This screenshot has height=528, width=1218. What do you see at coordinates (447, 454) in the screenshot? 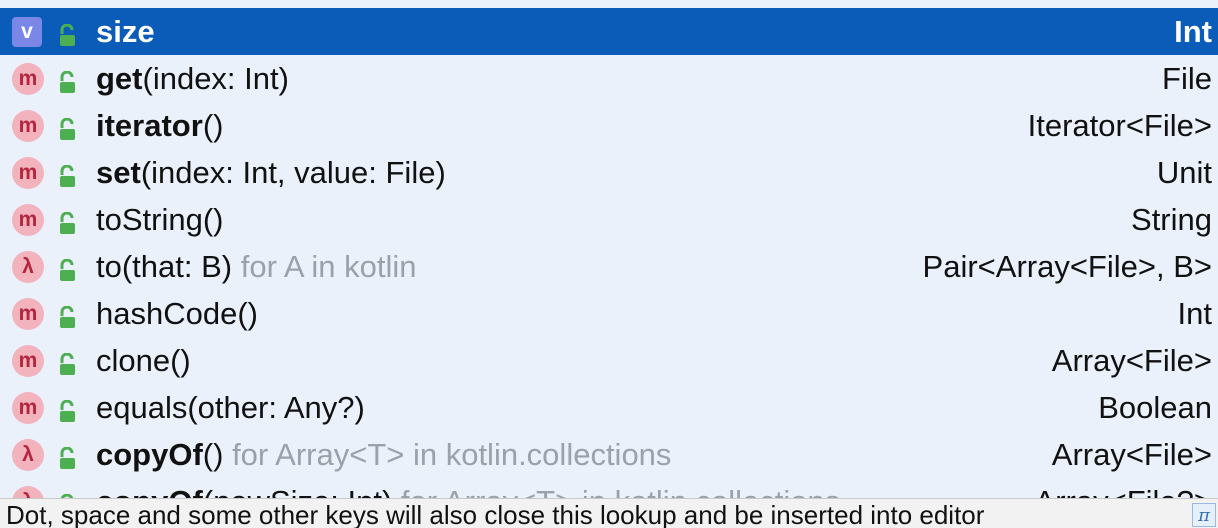
I see `item-receiver: for Array<T> in kotlin.collections` at bounding box center [447, 454].